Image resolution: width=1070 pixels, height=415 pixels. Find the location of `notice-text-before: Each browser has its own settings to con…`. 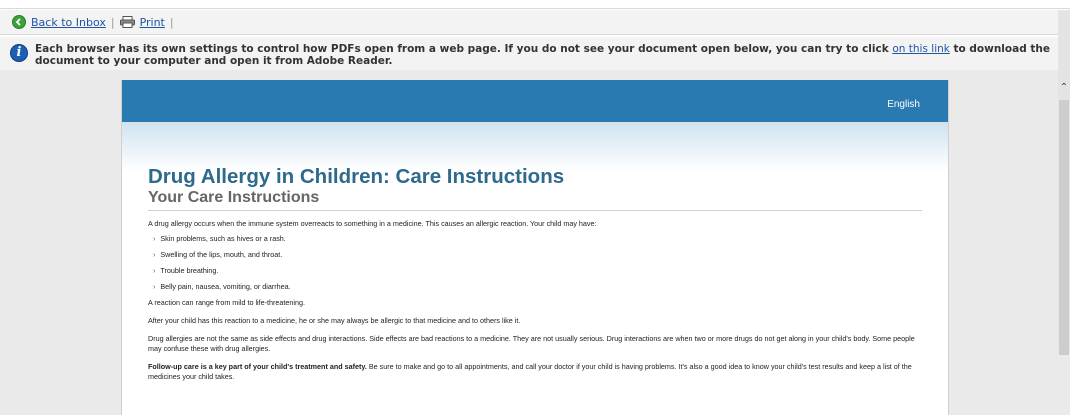

notice-text-before: Each browser has its own settings to con… is located at coordinates (464, 49).